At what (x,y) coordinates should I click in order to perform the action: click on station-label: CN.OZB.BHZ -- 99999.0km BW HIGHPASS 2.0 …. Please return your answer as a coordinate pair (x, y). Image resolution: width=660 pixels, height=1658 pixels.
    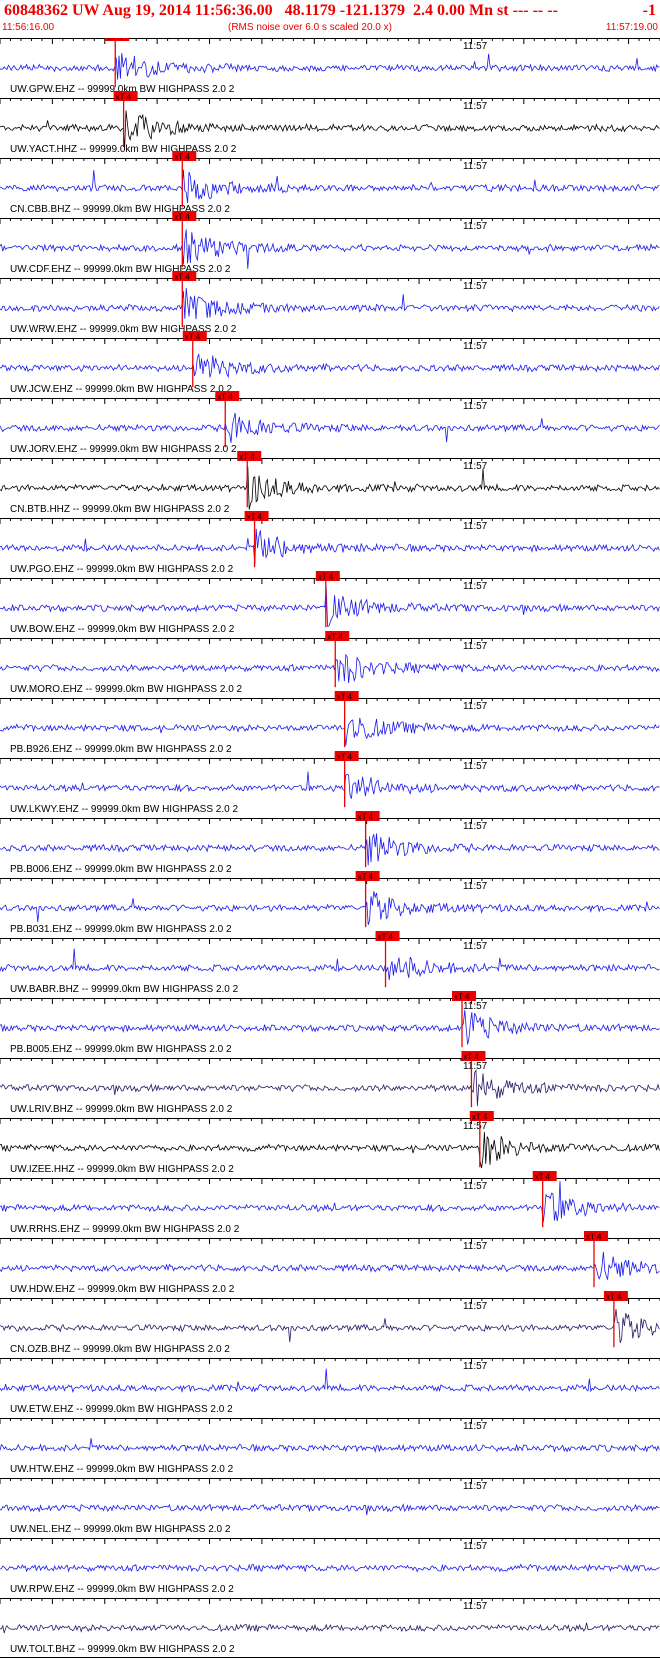
    Looking at the image, I should click on (120, 1349).